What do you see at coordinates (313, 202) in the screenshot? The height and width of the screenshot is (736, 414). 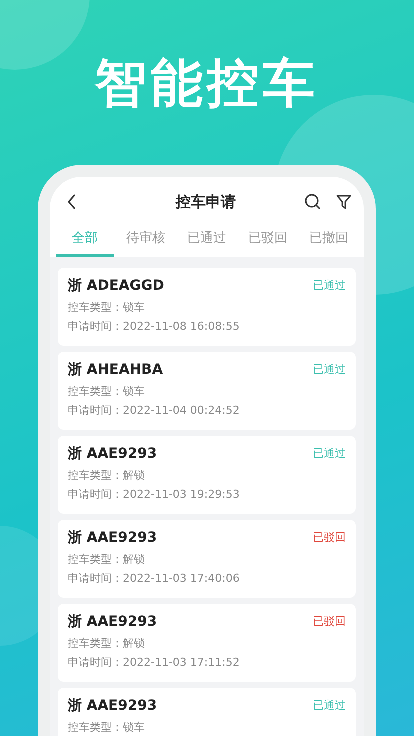 I see `search-icon` at bounding box center [313, 202].